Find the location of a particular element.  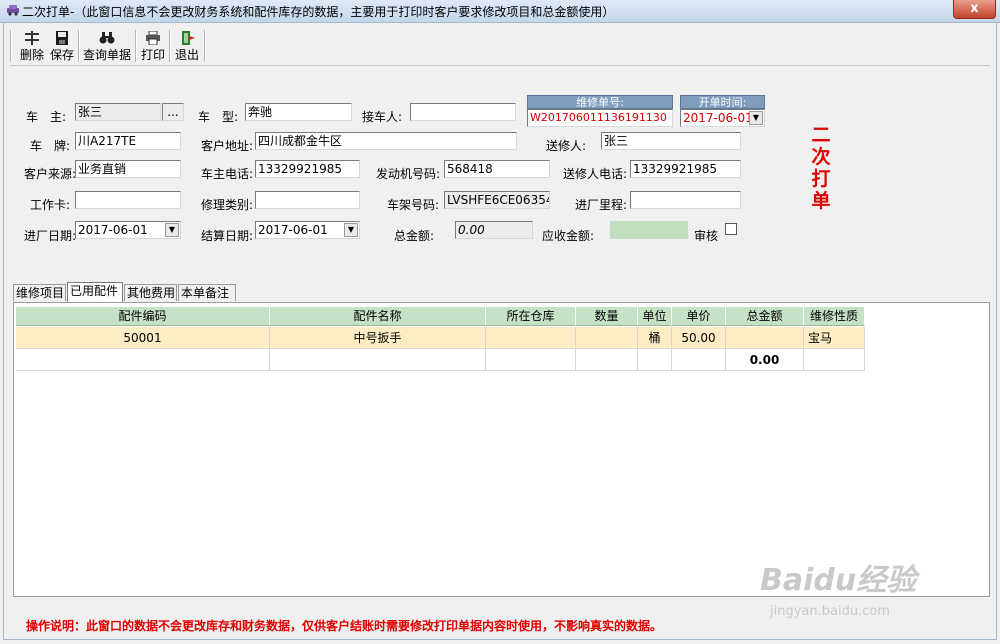

toolbar: 删除 保存 查询单据 打印 退出 is located at coordinates (500, 46).